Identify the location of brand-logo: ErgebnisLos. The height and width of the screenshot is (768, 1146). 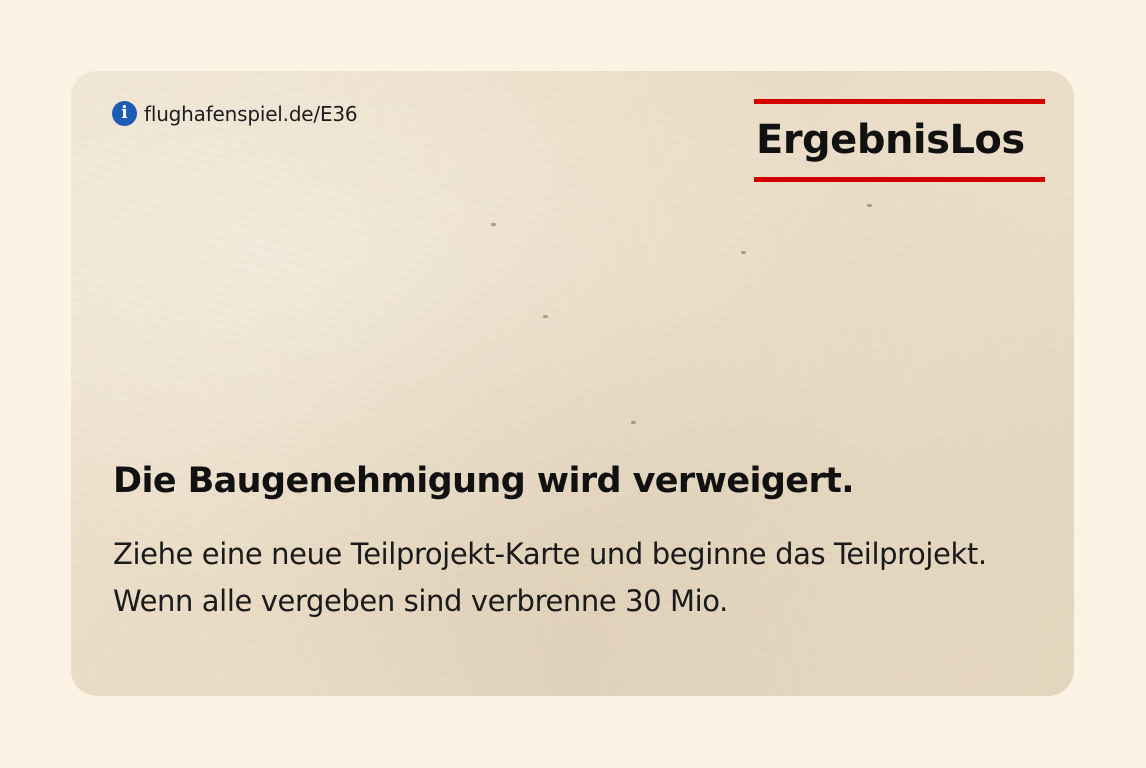
(899, 140).